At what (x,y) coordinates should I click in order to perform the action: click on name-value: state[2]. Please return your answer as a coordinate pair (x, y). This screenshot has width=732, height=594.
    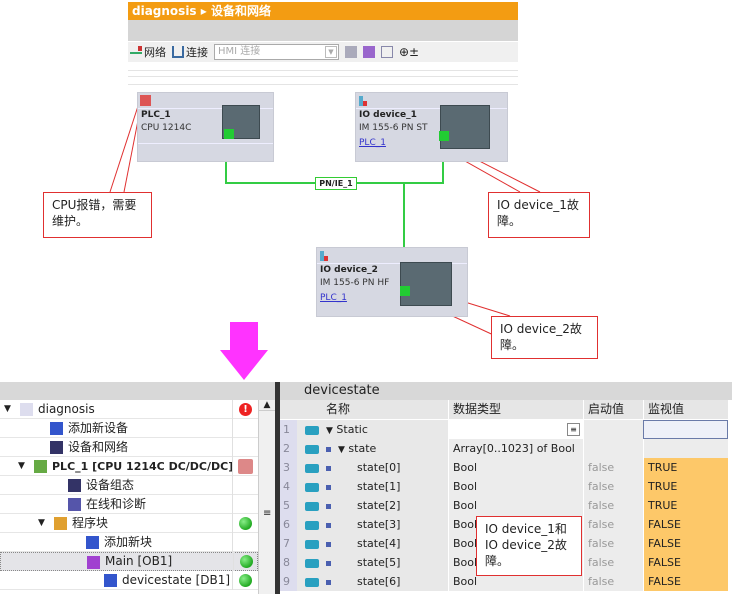
    Looking at the image, I should click on (379, 505).